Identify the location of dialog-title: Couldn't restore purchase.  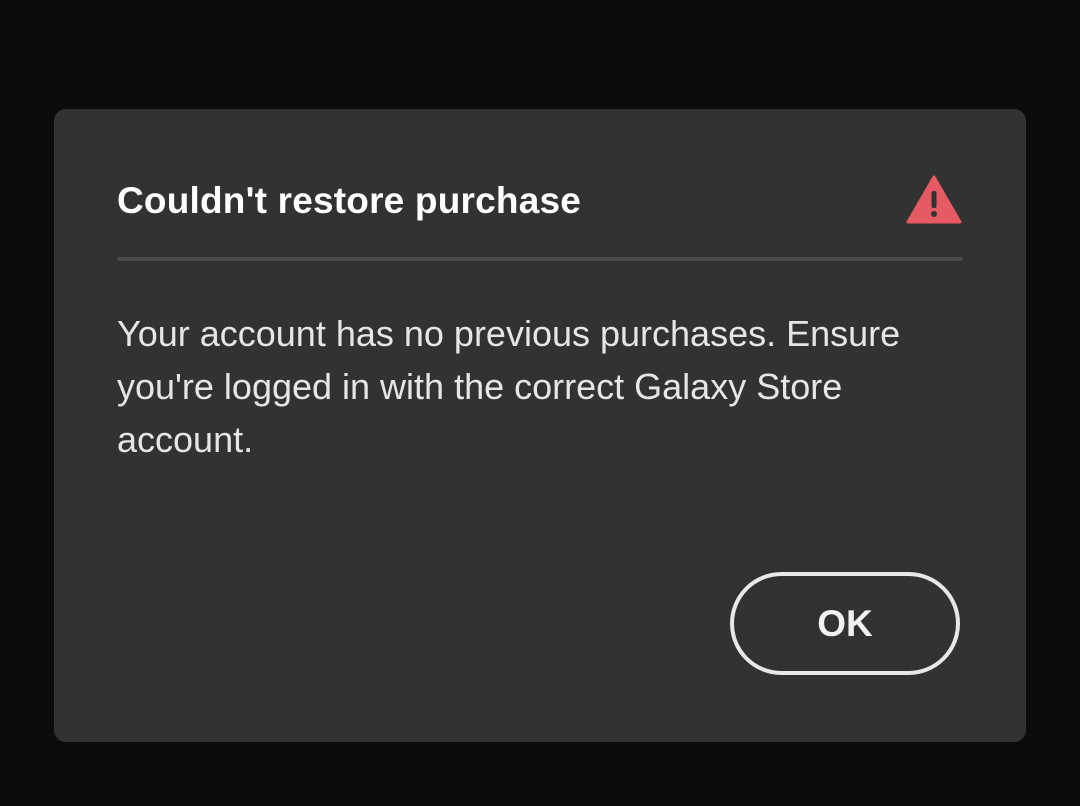
(349, 200).